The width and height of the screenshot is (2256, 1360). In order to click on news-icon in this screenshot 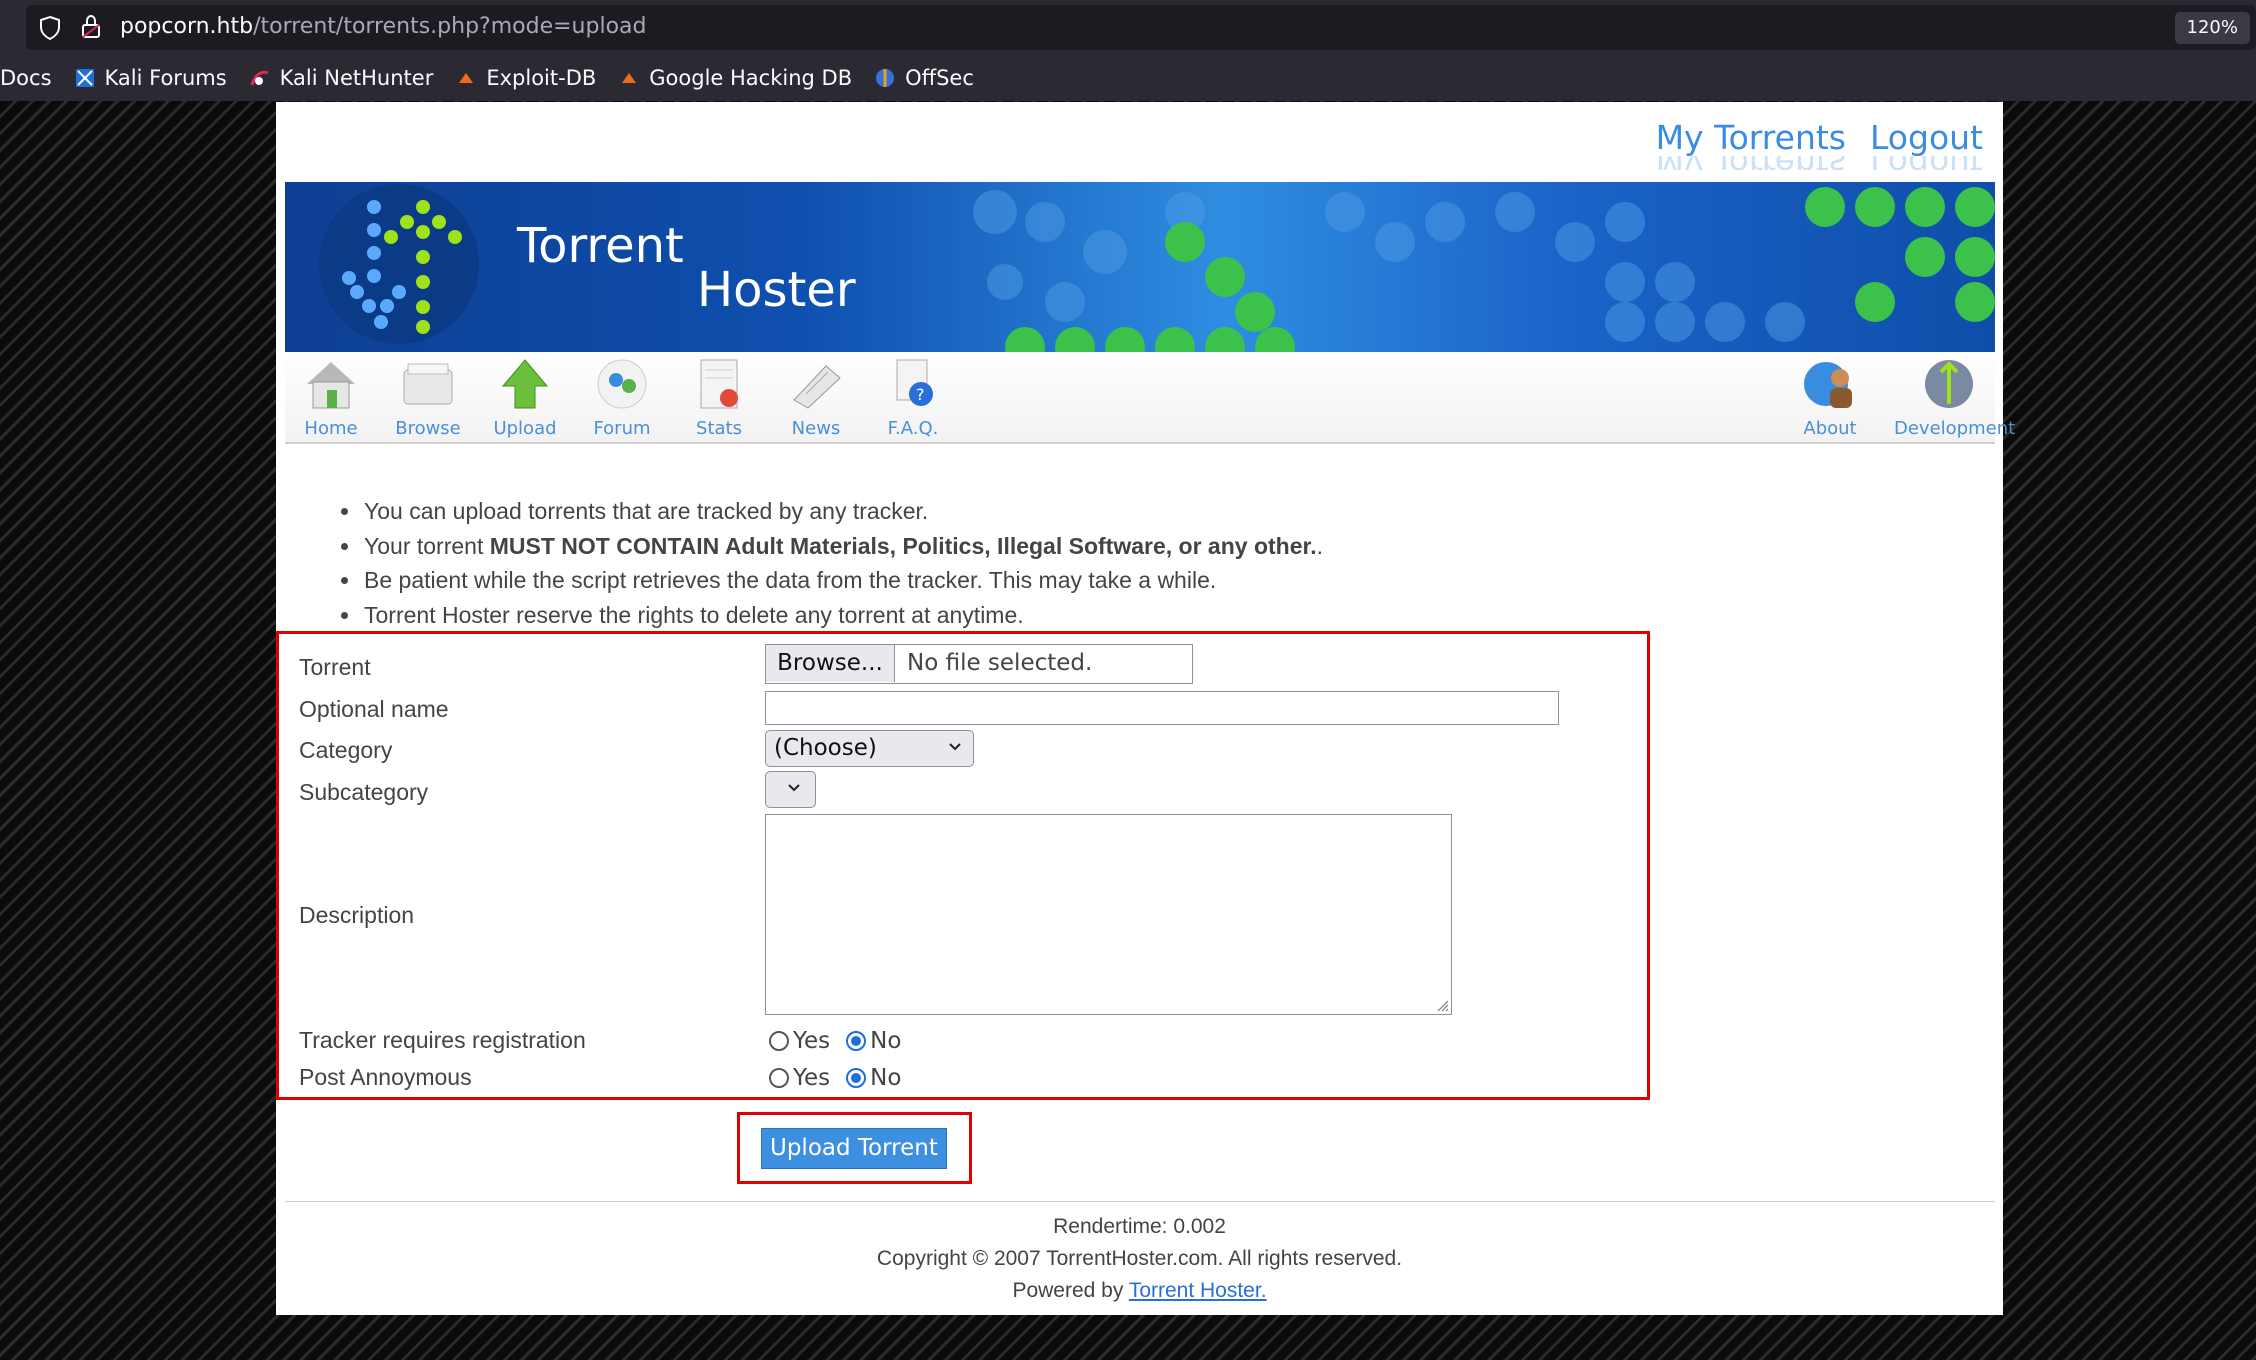, I will do `click(817, 387)`.